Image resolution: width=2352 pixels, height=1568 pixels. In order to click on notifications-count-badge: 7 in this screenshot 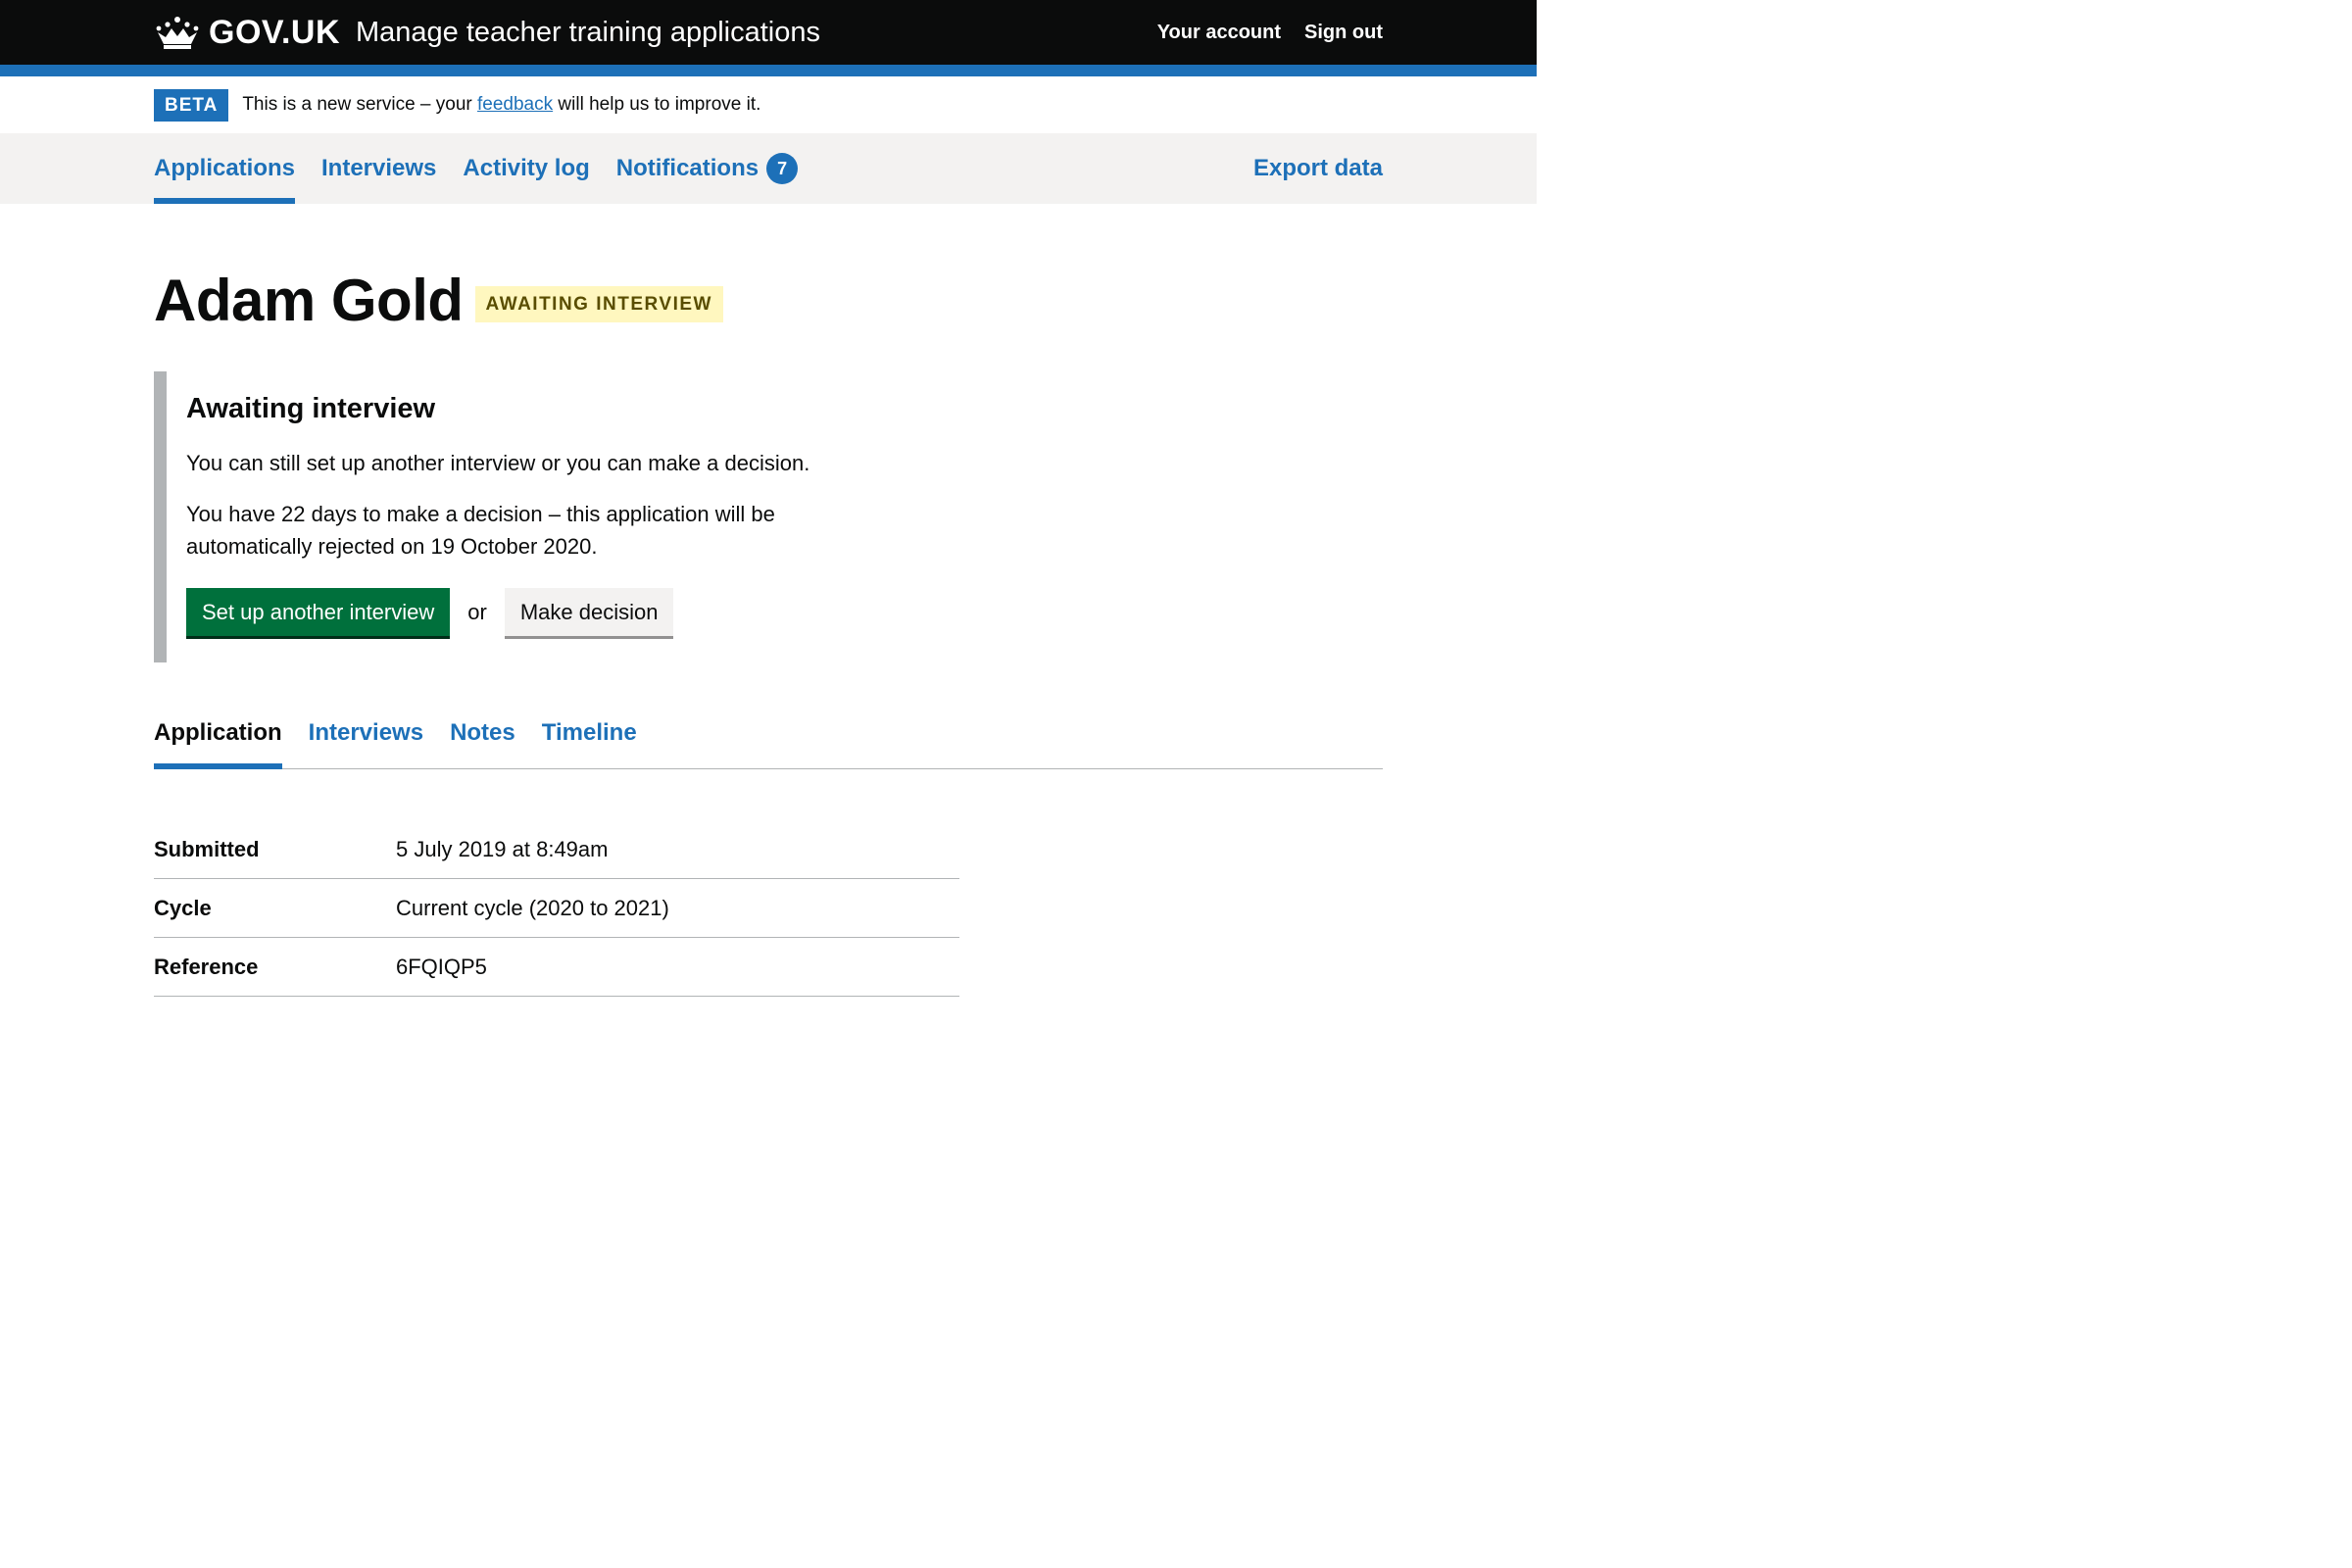, I will do `click(782, 168)`.